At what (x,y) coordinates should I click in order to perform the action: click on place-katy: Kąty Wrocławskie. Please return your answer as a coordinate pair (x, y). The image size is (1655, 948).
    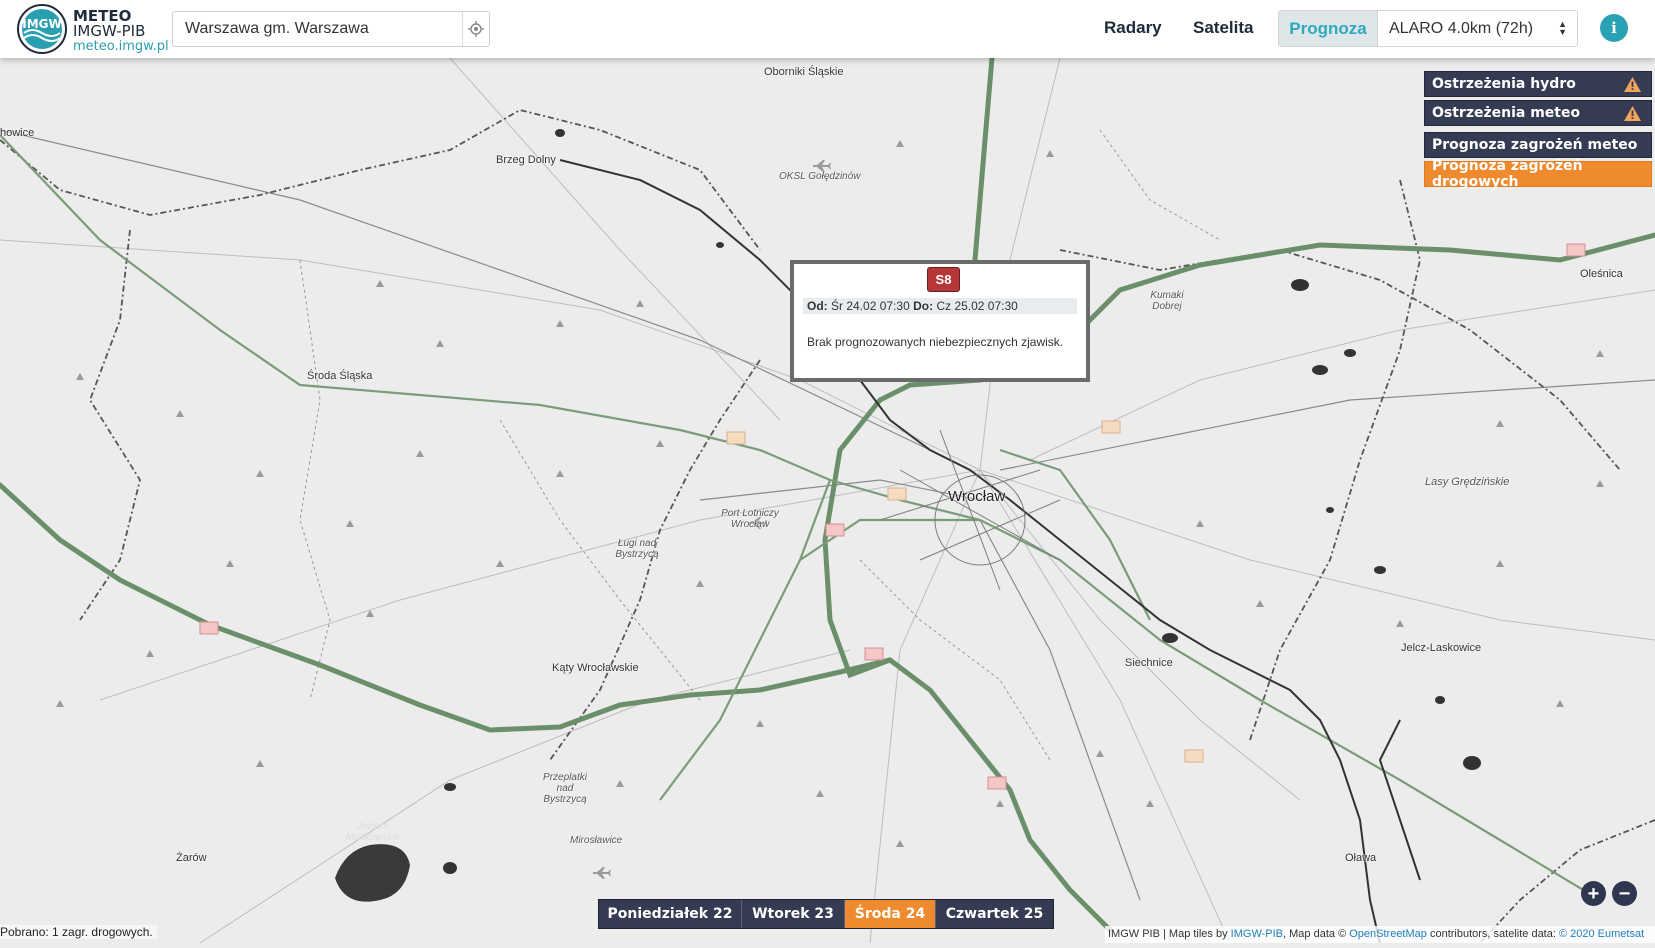
    Looking at the image, I should click on (595, 668).